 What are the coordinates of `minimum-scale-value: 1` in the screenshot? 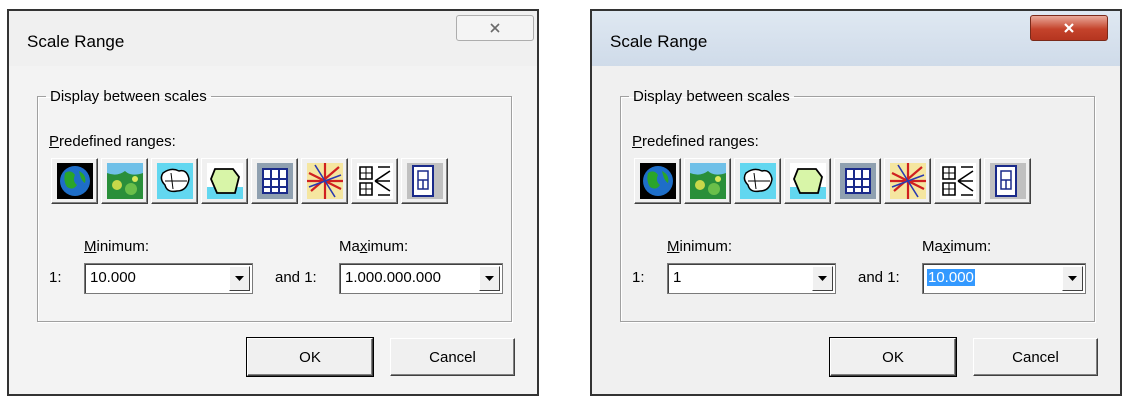 It's located at (677, 277).